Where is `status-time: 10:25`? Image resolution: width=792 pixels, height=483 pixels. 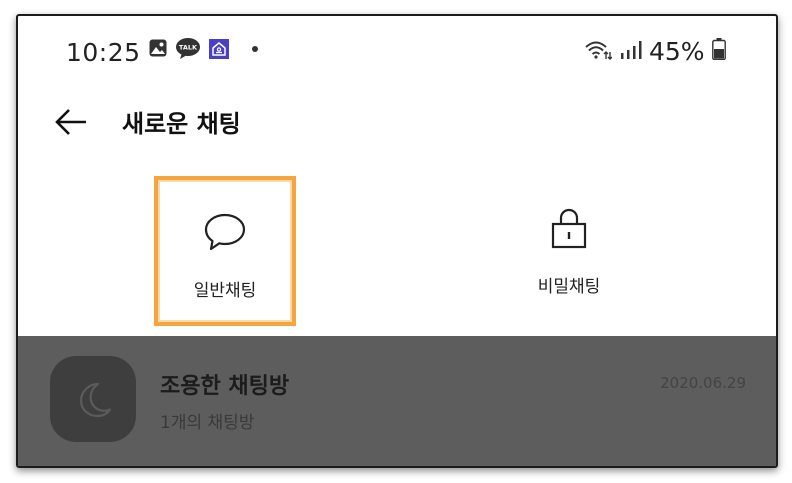 status-time: 10:25 is located at coordinates (103, 52).